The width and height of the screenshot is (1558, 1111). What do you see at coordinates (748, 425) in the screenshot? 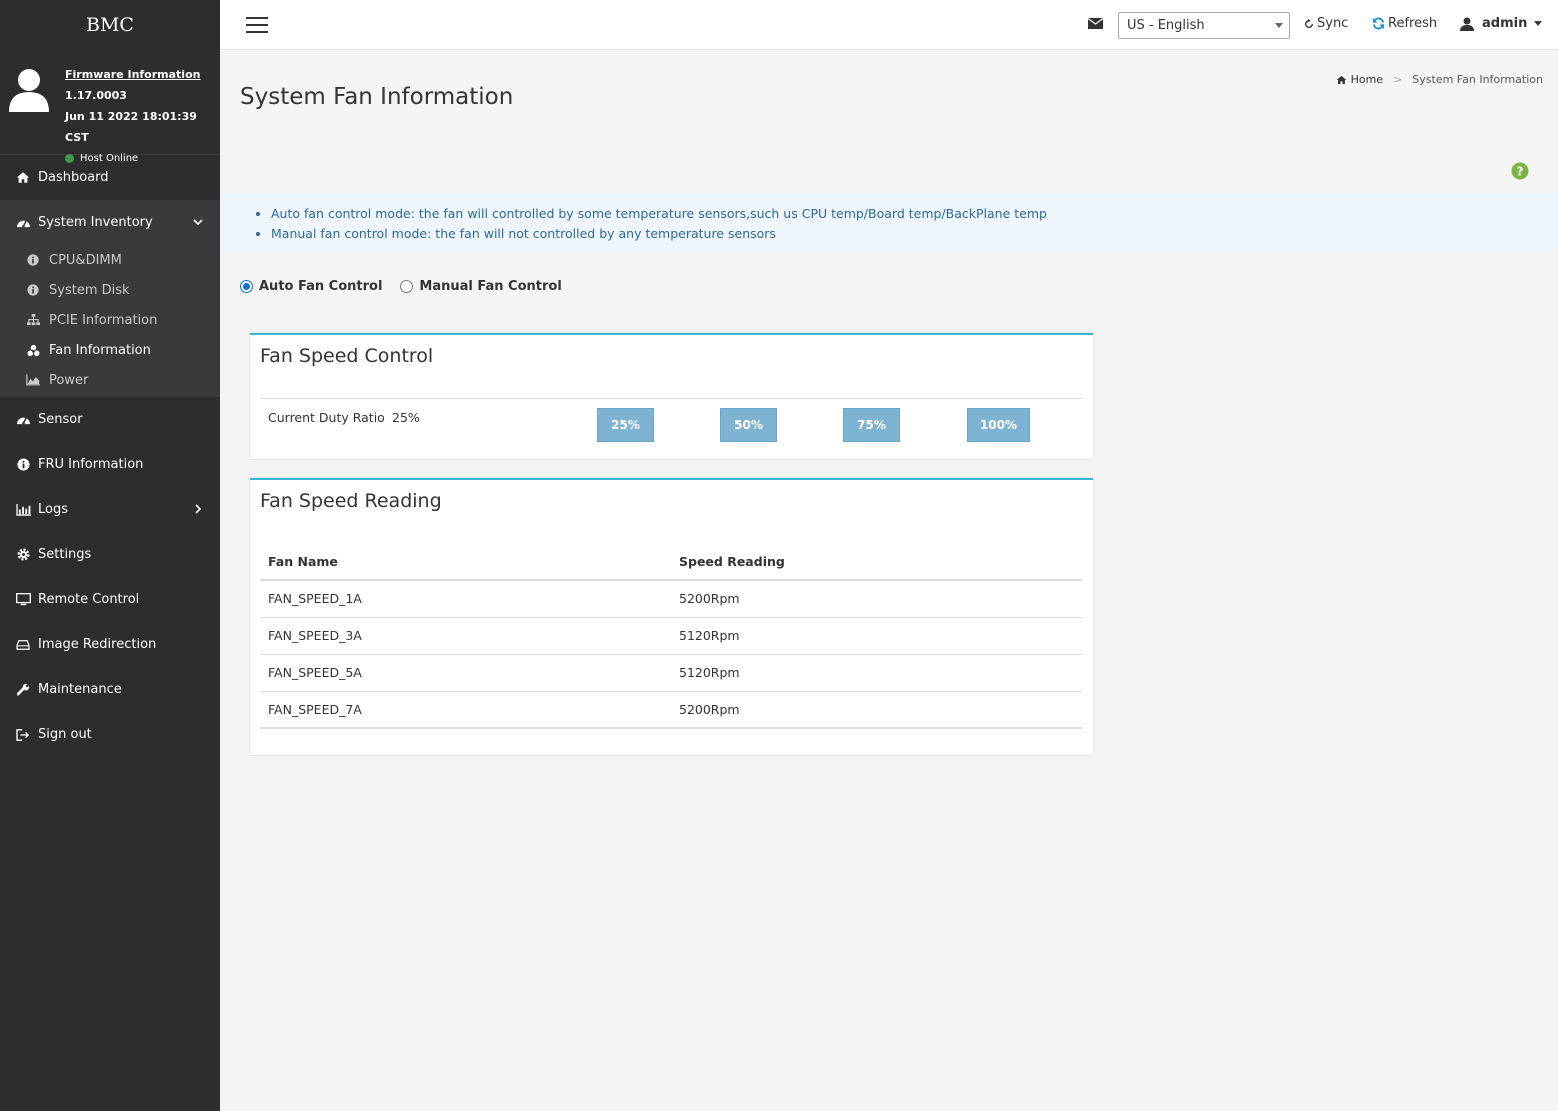
I see `duty-50-button: 50%` at bounding box center [748, 425].